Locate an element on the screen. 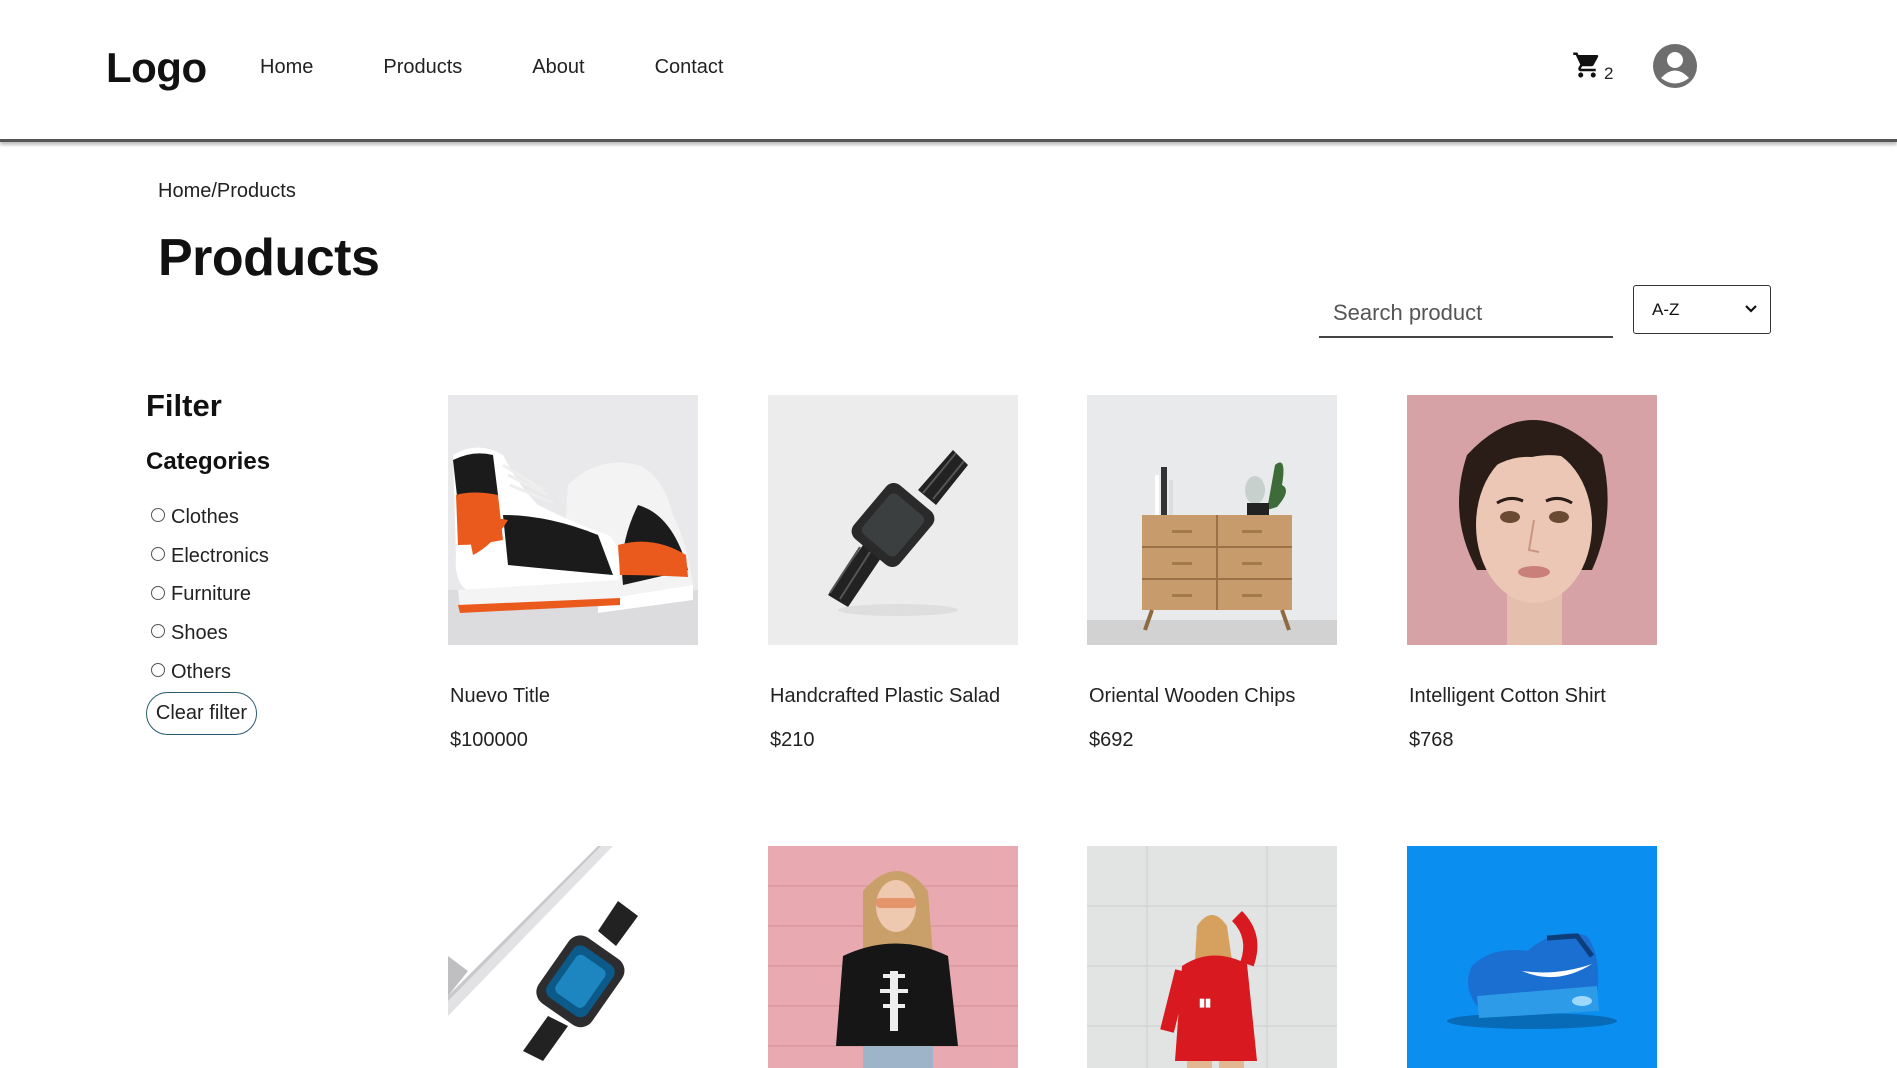 The height and width of the screenshot is (1068, 1897). product-card: Nuevo Title $100000 is located at coordinates (573, 573).